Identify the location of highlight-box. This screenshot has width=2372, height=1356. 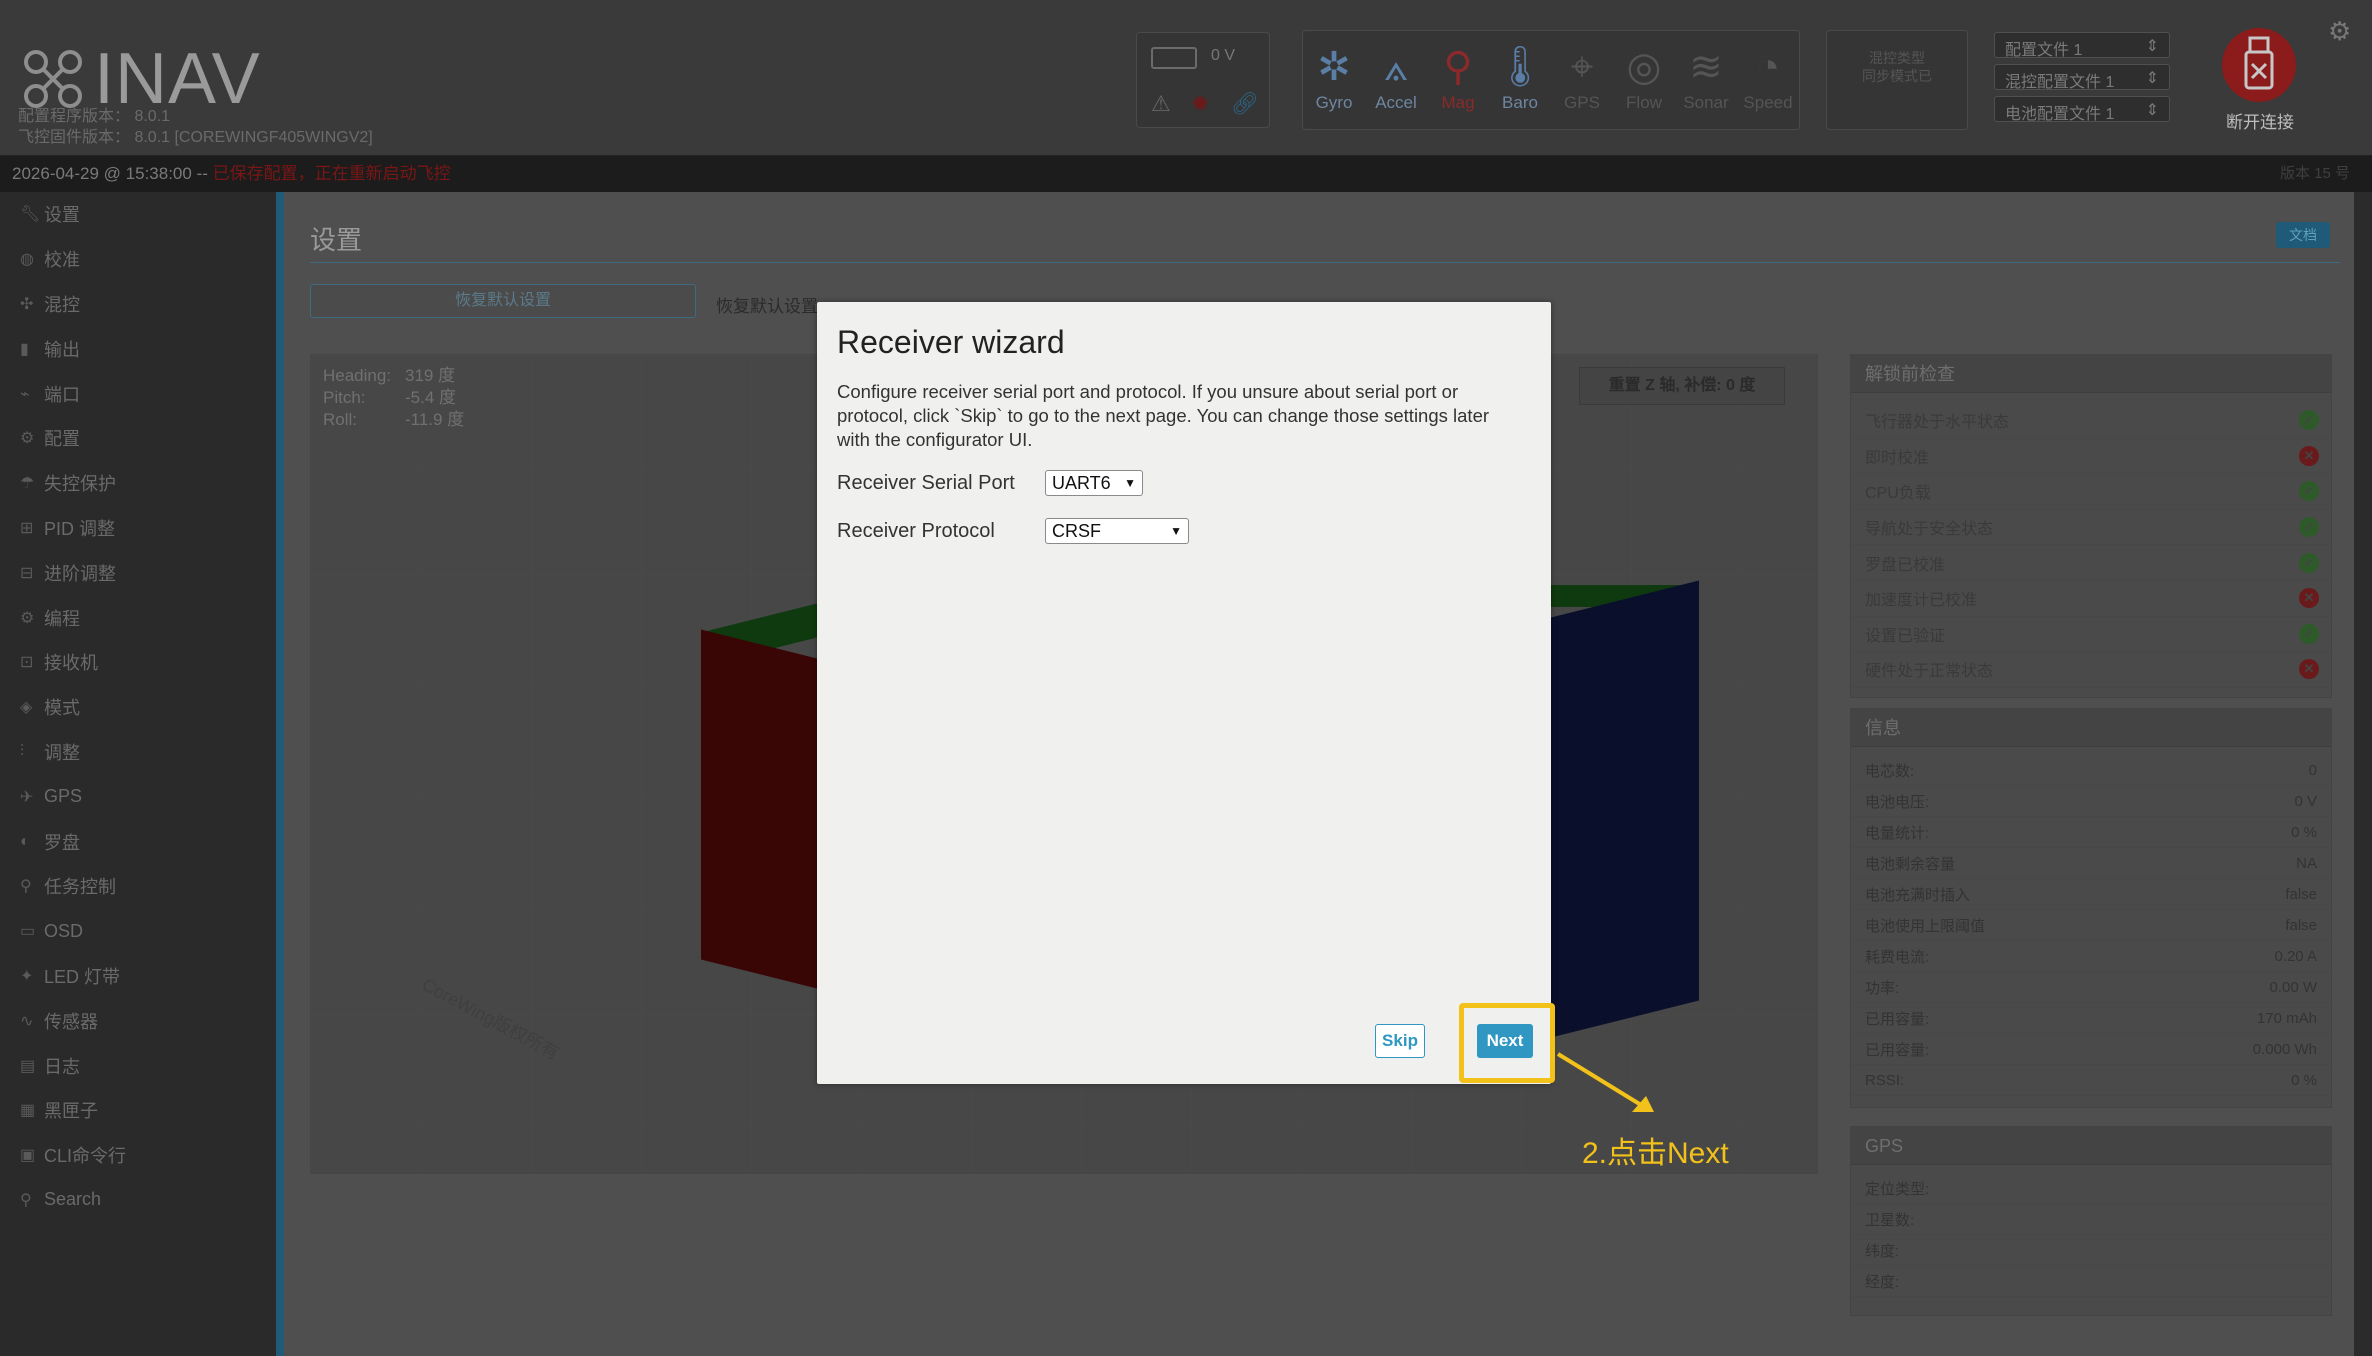
(1507, 1043).